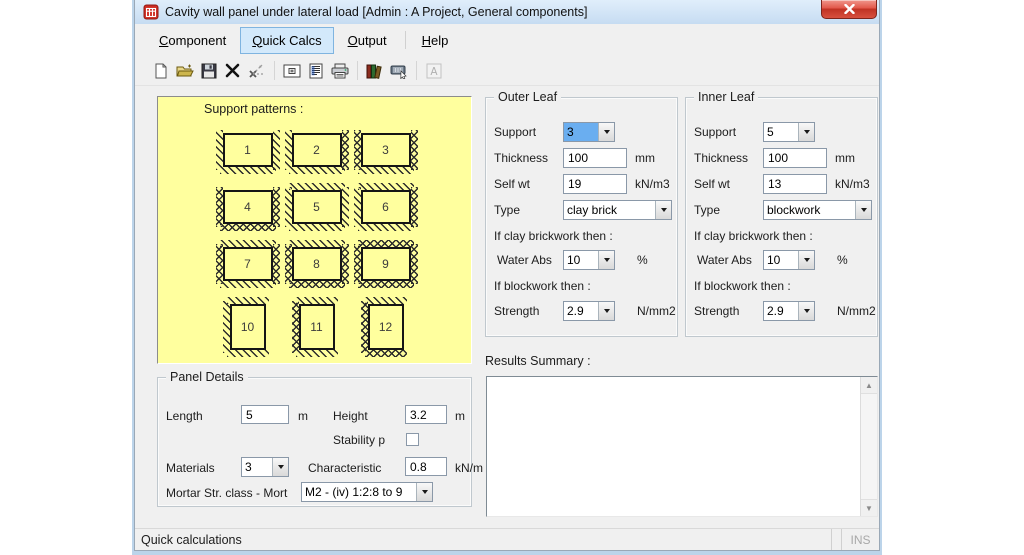  What do you see at coordinates (795, 184) in the screenshot?
I see `inner-selfwt-input` at bounding box center [795, 184].